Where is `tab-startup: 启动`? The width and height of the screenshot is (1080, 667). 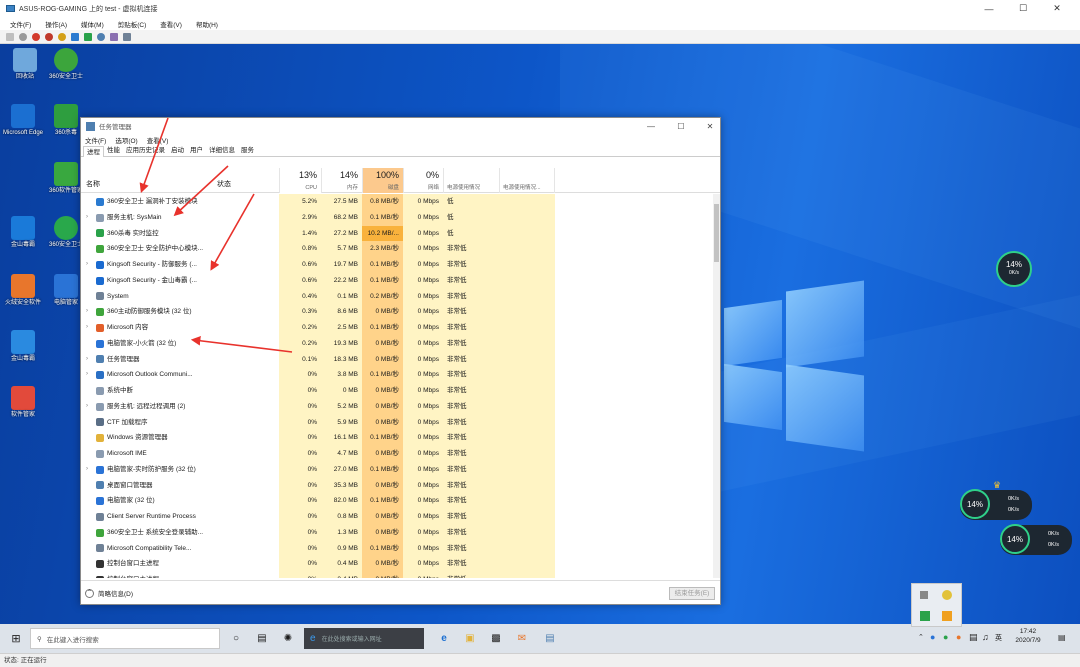
tab-startup: 启动 is located at coordinates (177, 150).